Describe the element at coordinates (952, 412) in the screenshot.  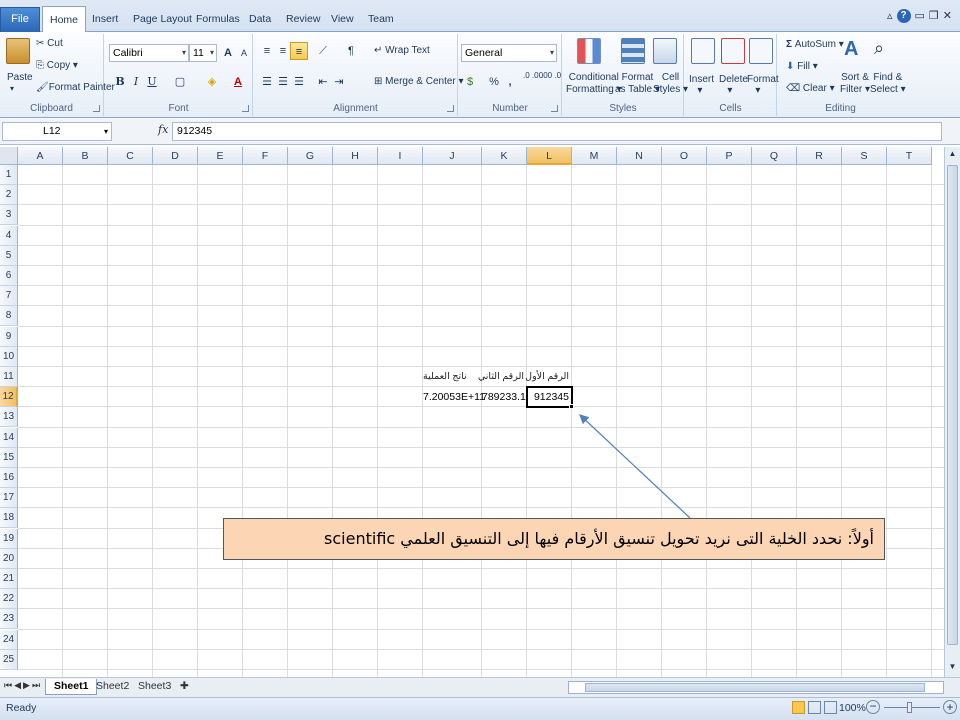
I see `vertical-scrollbar: ▲ ▼` at that location.